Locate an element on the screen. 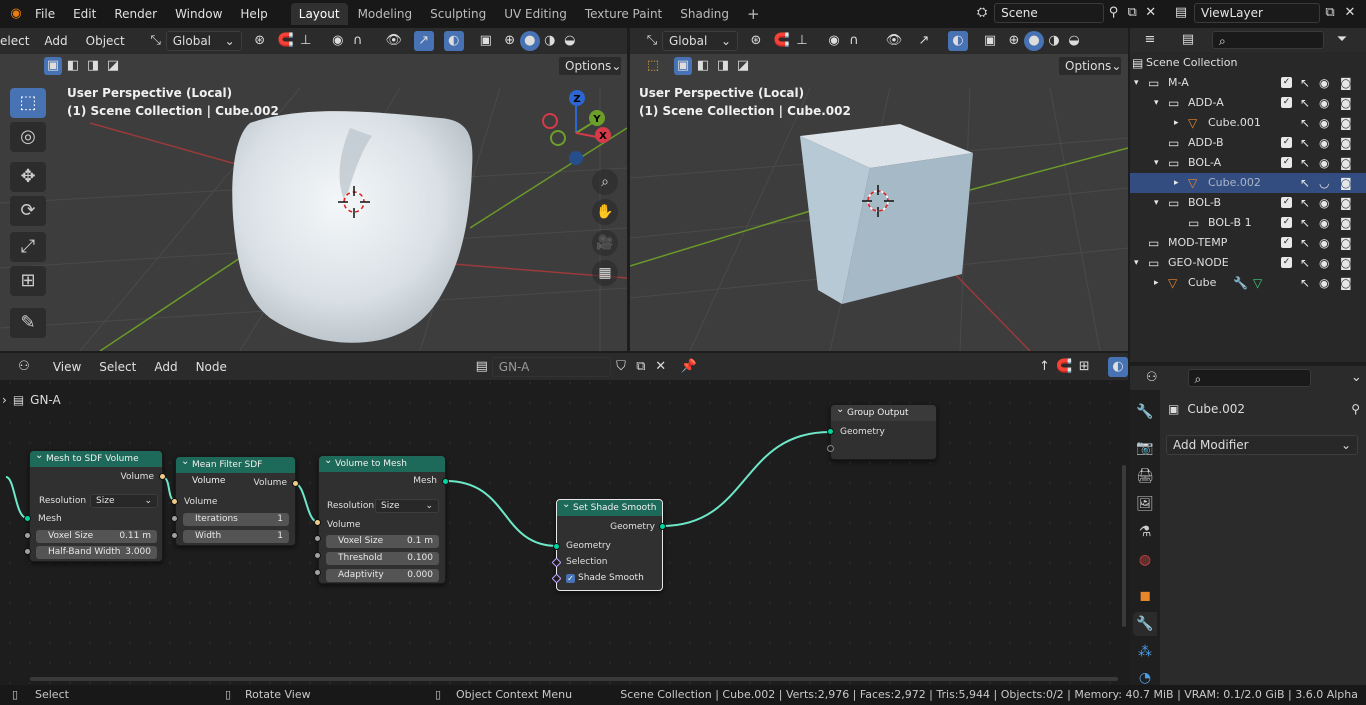  socket-virtual-in is located at coordinates (830, 448).